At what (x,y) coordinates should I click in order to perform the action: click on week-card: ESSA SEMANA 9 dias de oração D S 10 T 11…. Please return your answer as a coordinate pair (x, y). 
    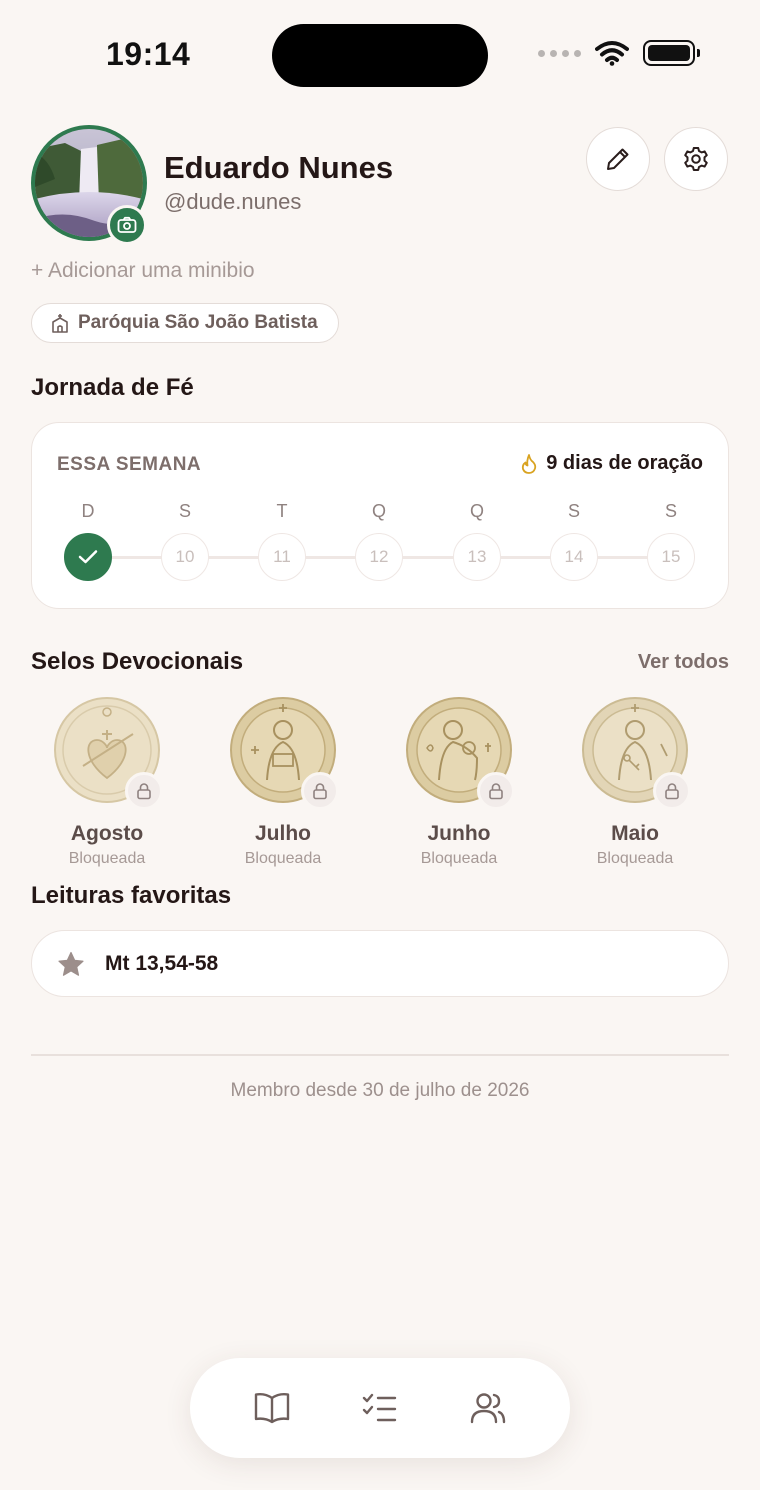
    Looking at the image, I should click on (380, 515).